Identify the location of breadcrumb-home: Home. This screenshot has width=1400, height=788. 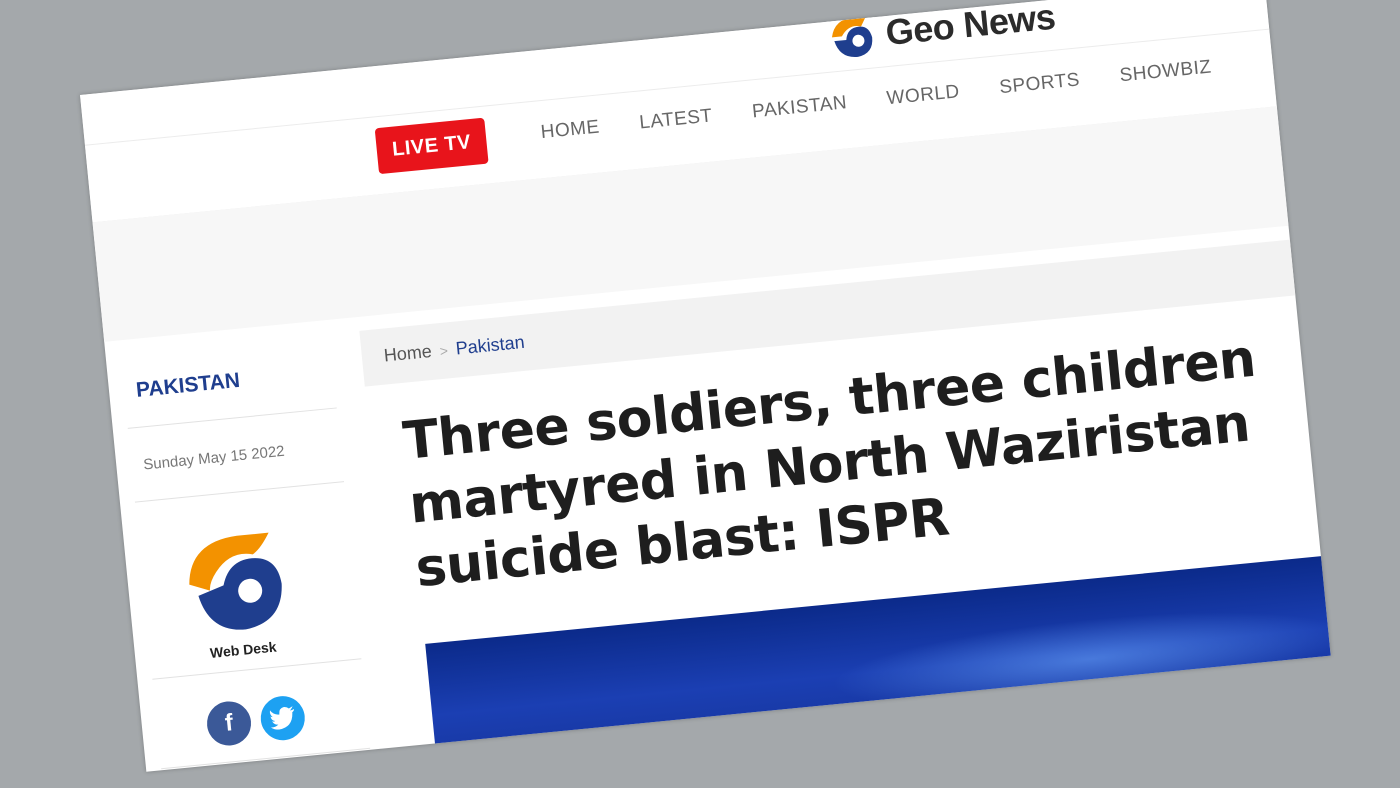
(408, 354).